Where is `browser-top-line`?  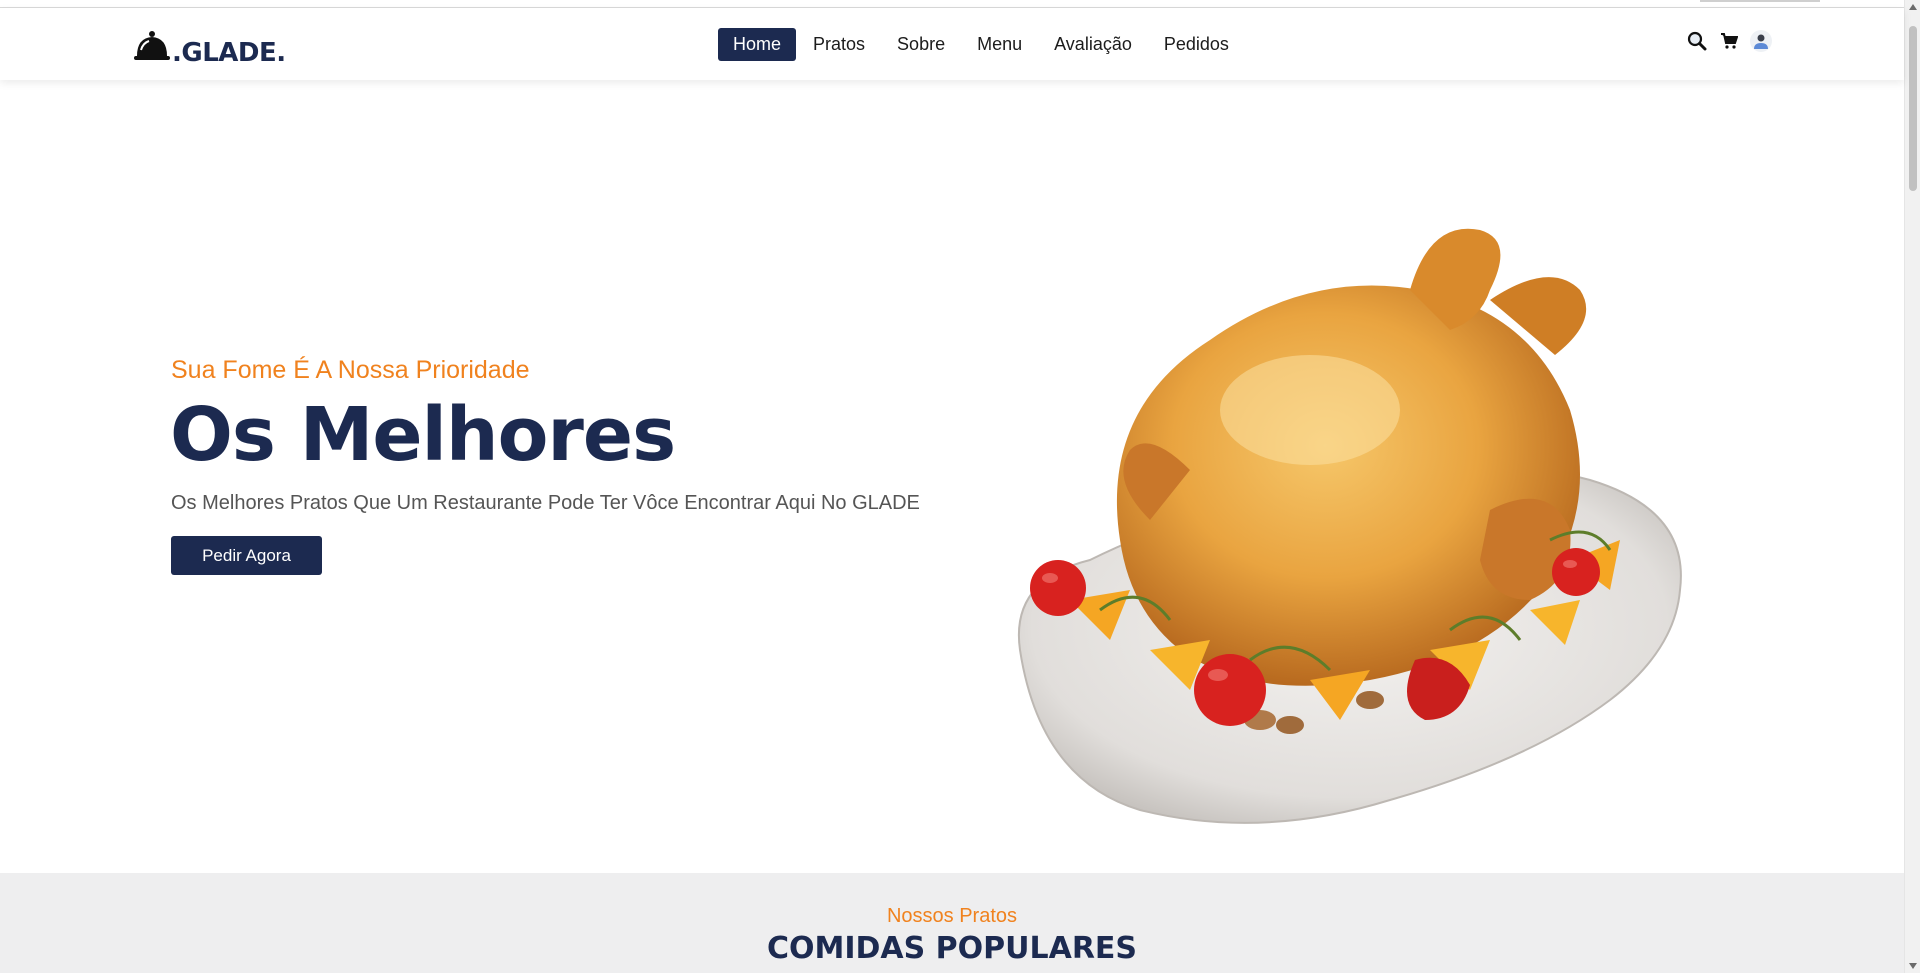 browser-top-line is located at coordinates (952, 4).